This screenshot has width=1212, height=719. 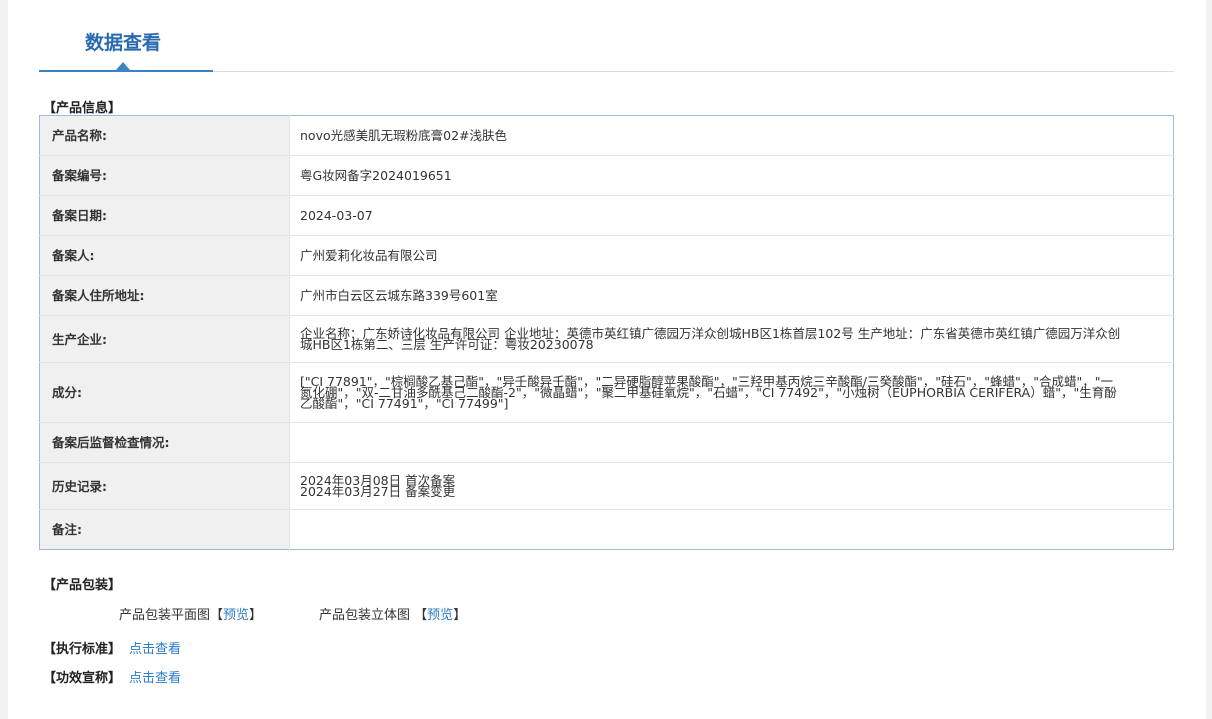 I want to click on tab-label: 数据查看, so click(x=123, y=43).